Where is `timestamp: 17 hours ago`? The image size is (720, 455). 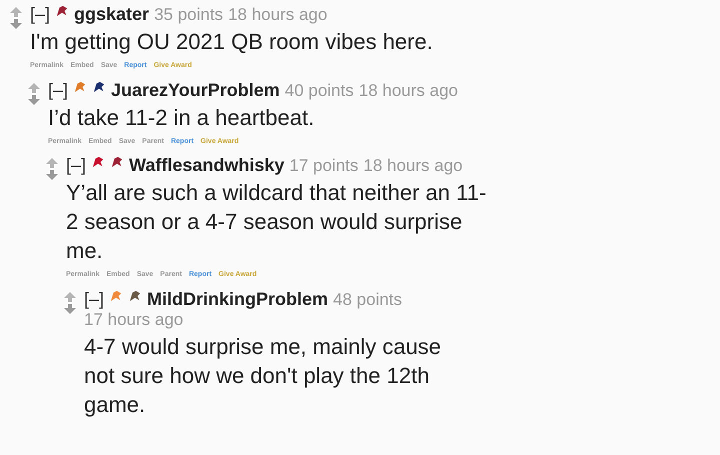 timestamp: 17 hours ago is located at coordinates (134, 320).